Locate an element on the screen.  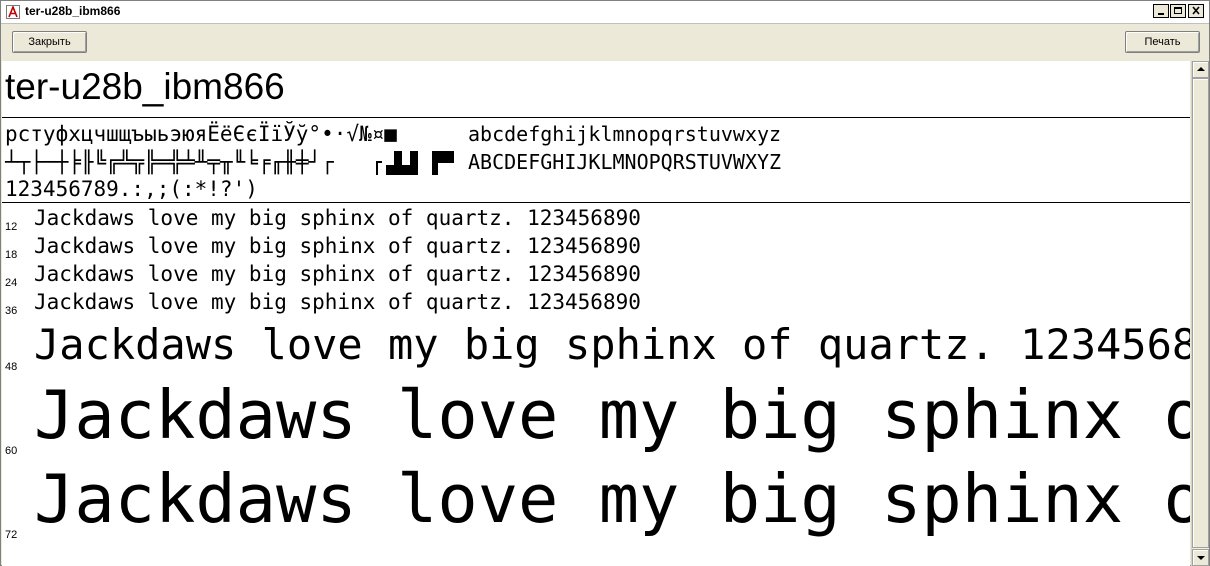
close-window-button is located at coordinates (1196, 11).